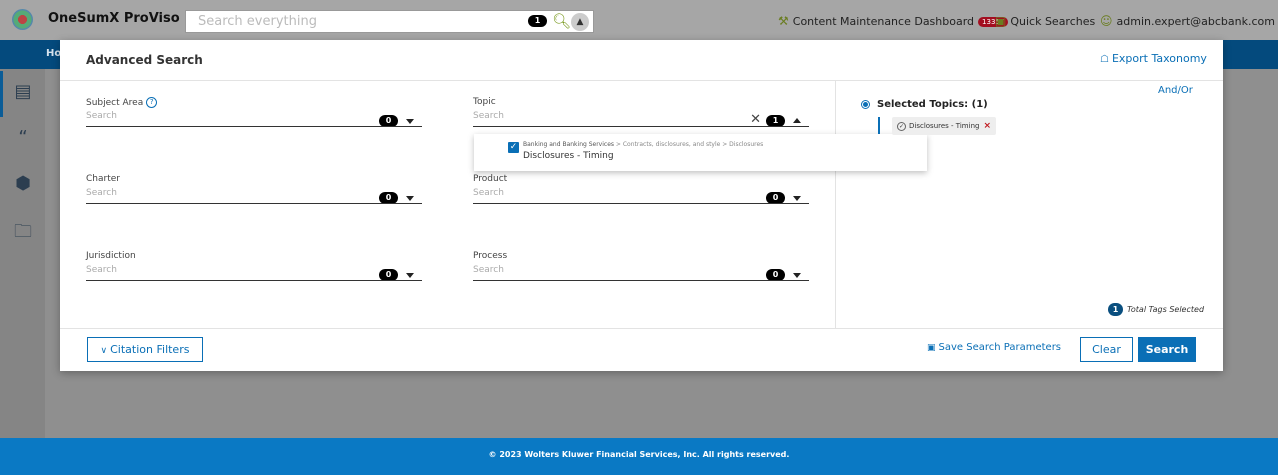  Describe the element at coordinates (254, 203) in the screenshot. I see `charter-underline` at that location.